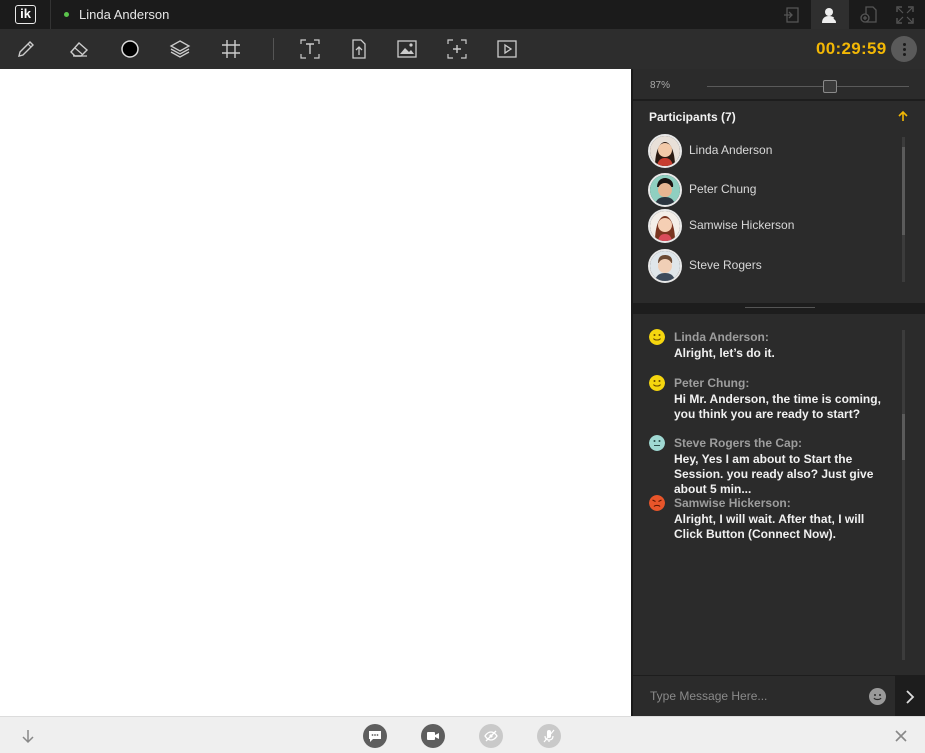  What do you see at coordinates (462, 734) in the screenshot?
I see `bottom-bar` at bounding box center [462, 734].